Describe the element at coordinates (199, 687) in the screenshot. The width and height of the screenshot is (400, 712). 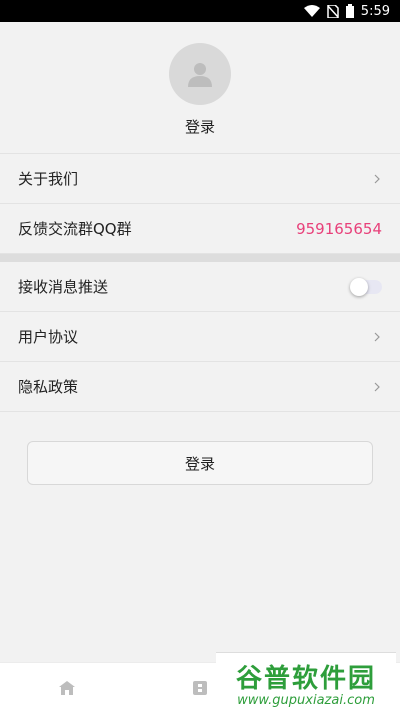
I see `ticket-icon` at that location.